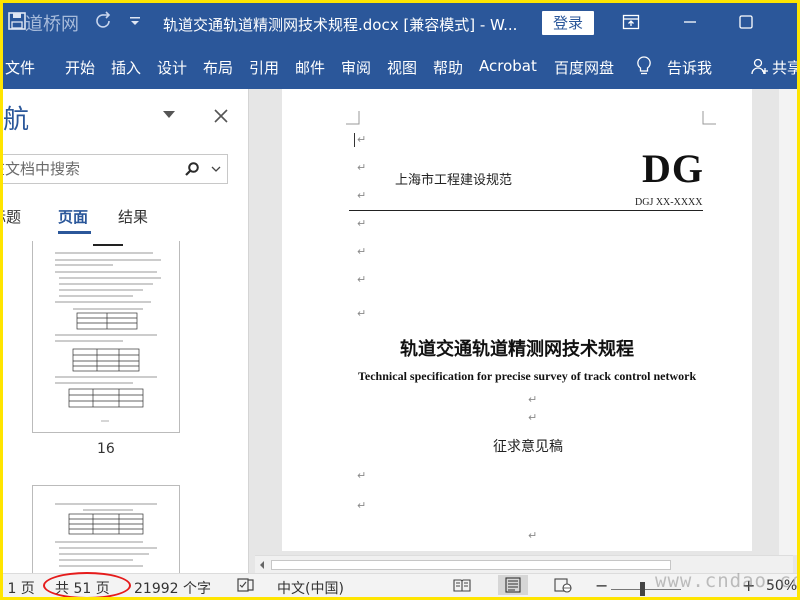 This screenshot has height=600, width=800. Describe the element at coordinates (135, 22) in the screenshot. I see `customize-qat-icon` at that location.